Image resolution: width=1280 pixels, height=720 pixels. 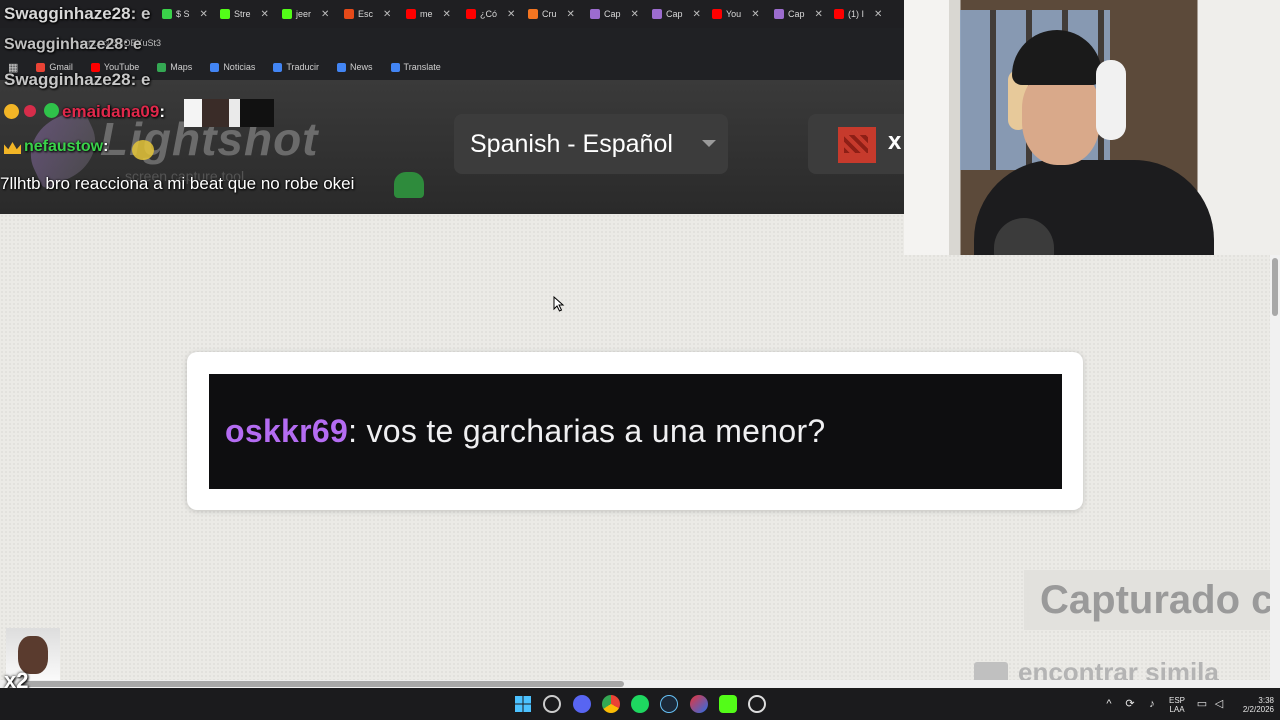 I want to click on kick-icon, so click(x=728, y=704).